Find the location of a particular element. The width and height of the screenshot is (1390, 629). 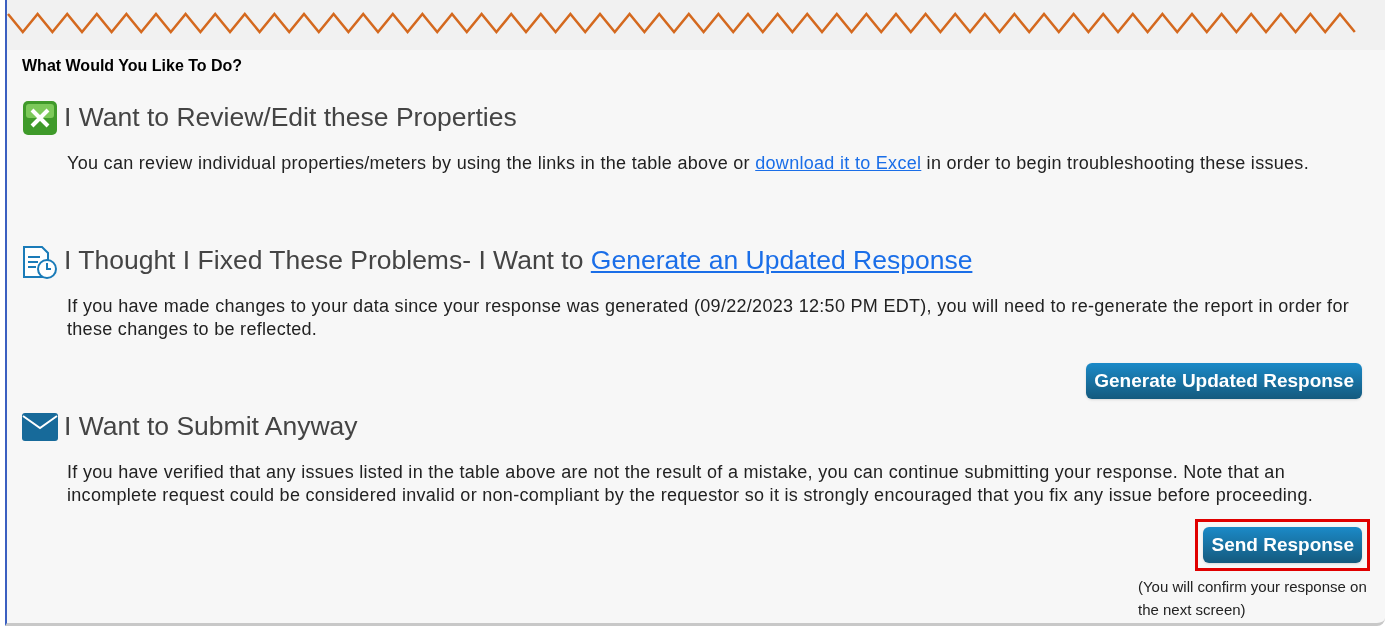

option-description: If you have verified that any issues listed in the table above are not the result of a mistake, you can continue submitting your response. Note that an incomplete request could be considered invalid or non-compliant by the requestor so it is strongly encouraged that you fix any issue before proceeding. is located at coordinates (690, 483).